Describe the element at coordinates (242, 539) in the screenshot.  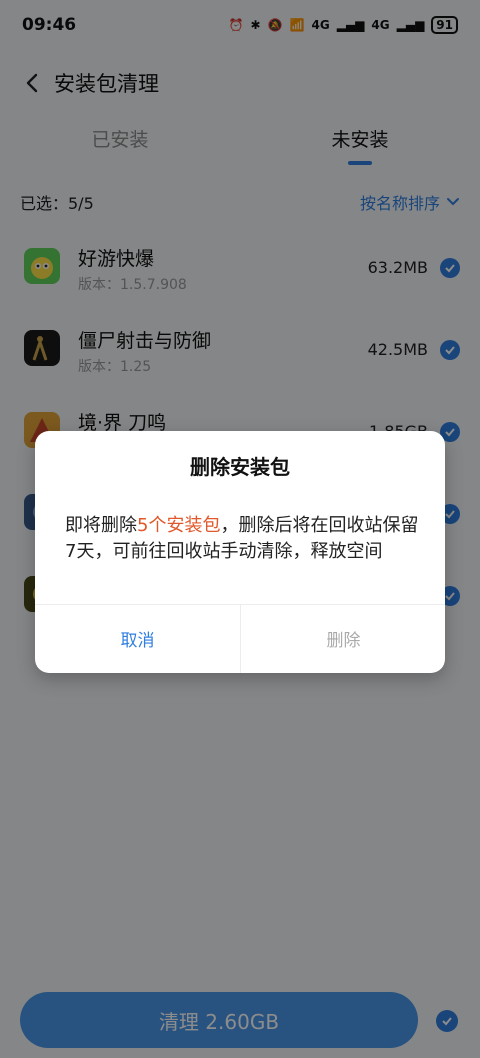
I see `dialog-message: 即将删除5个安装包，删除后将在回收站保留7天，可前往回收站手动清除，释放空间` at that location.